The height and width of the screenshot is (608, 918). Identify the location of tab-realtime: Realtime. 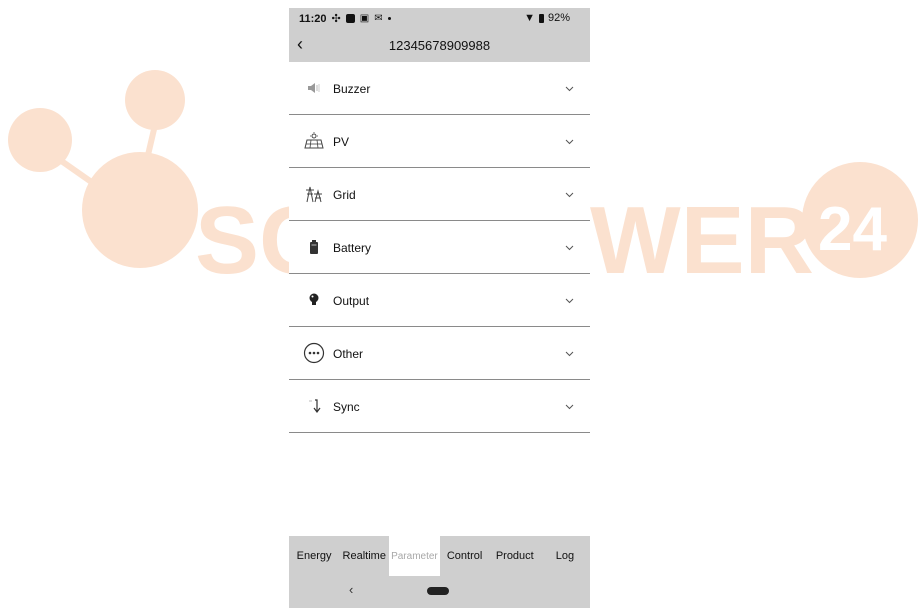
(364, 556).